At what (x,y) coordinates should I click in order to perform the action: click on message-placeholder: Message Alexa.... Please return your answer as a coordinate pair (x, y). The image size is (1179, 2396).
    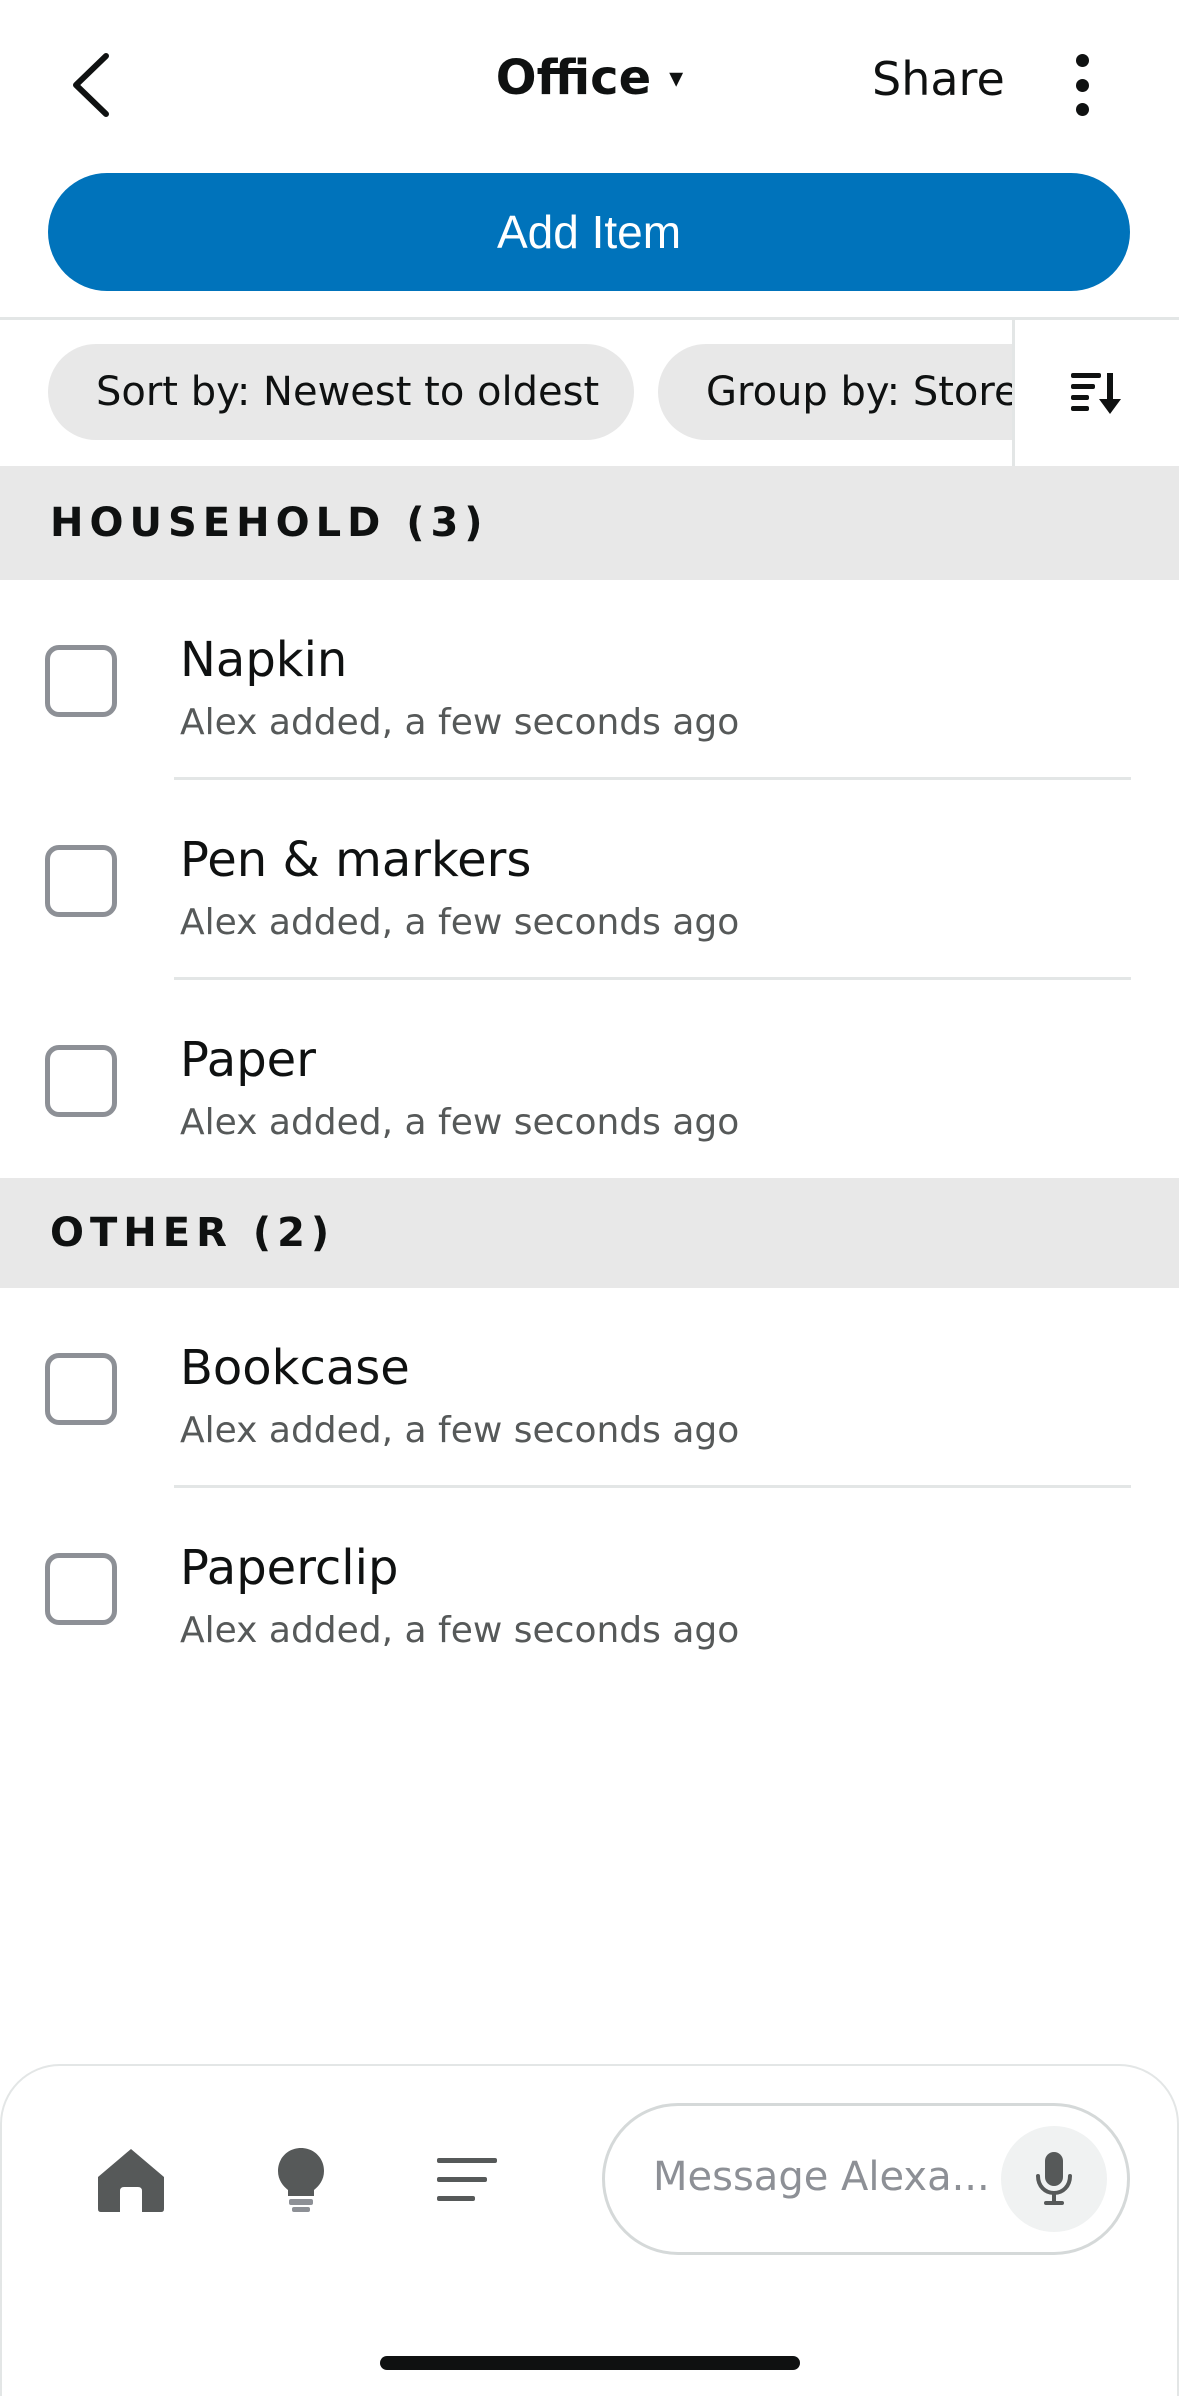
    Looking at the image, I should click on (821, 2177).